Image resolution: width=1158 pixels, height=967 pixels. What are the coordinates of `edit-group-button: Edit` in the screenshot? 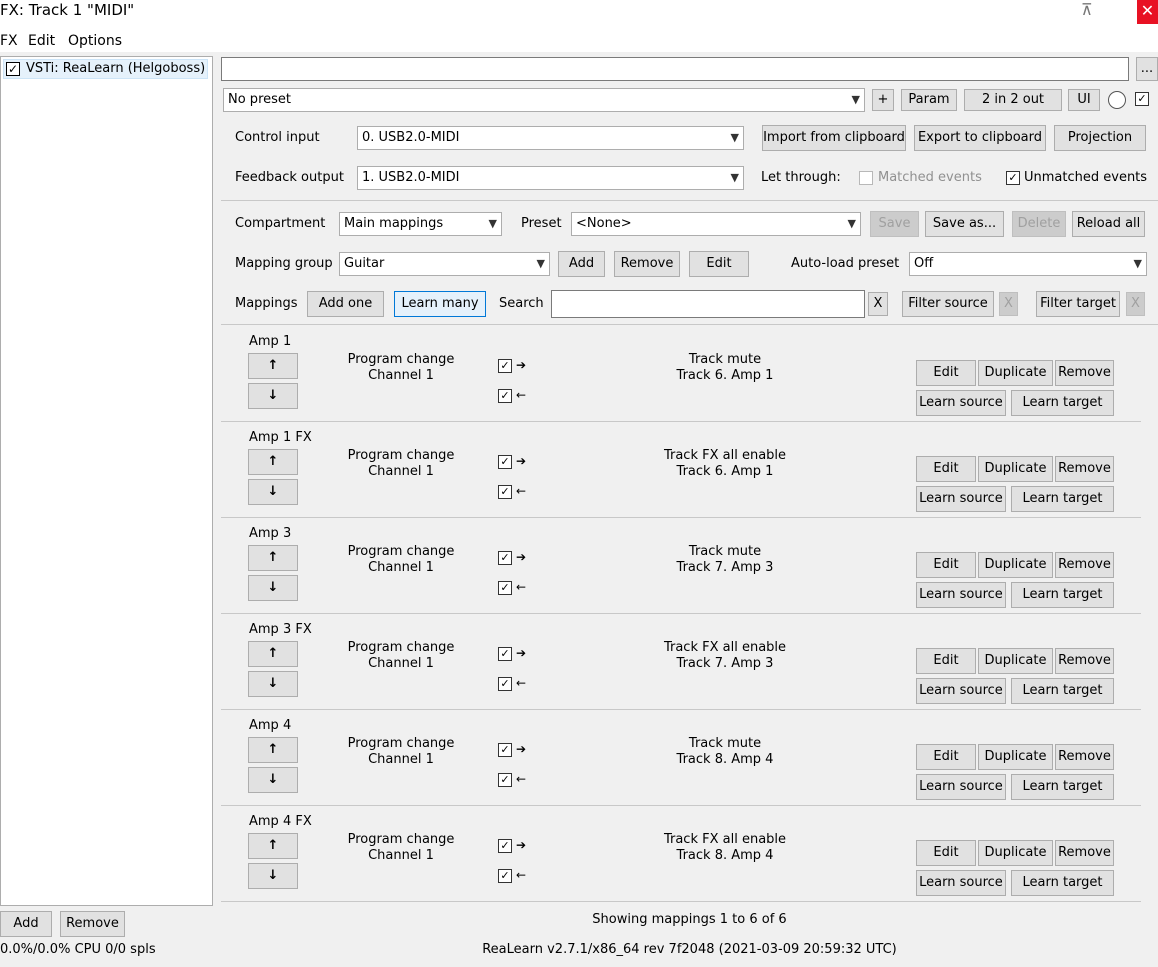 It's located at (719, 264).